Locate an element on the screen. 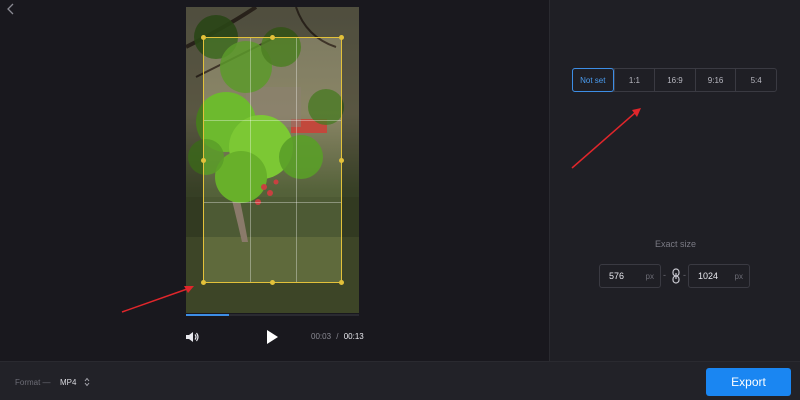  format-select: MP4 is located at coordinates (75, 382).